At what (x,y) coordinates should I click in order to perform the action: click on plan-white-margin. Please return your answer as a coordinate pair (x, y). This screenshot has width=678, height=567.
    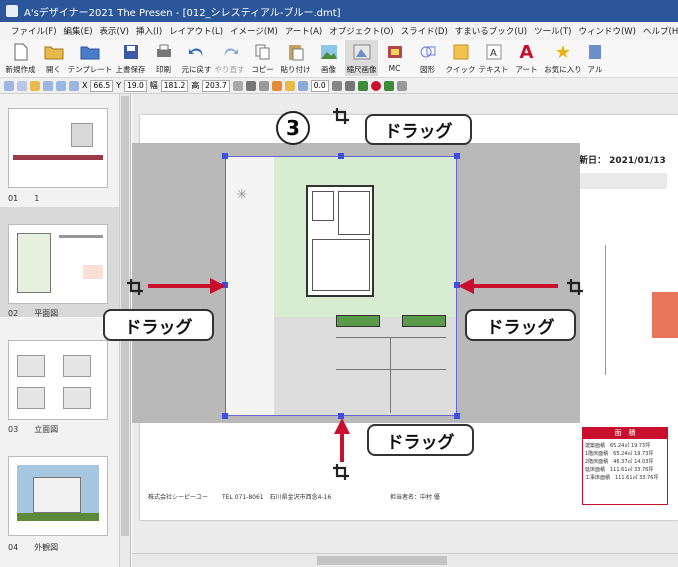
    Looking at the image, I should click on (250, 286).